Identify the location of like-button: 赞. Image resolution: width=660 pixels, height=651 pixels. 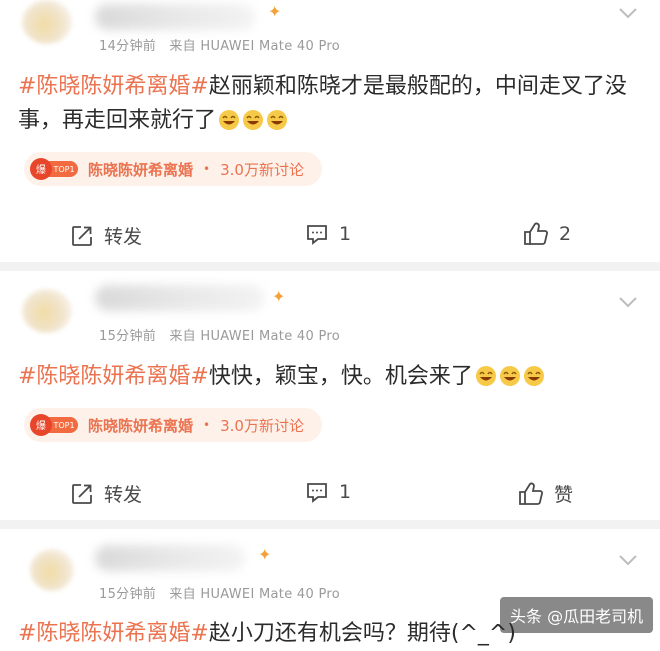
(545, 493).